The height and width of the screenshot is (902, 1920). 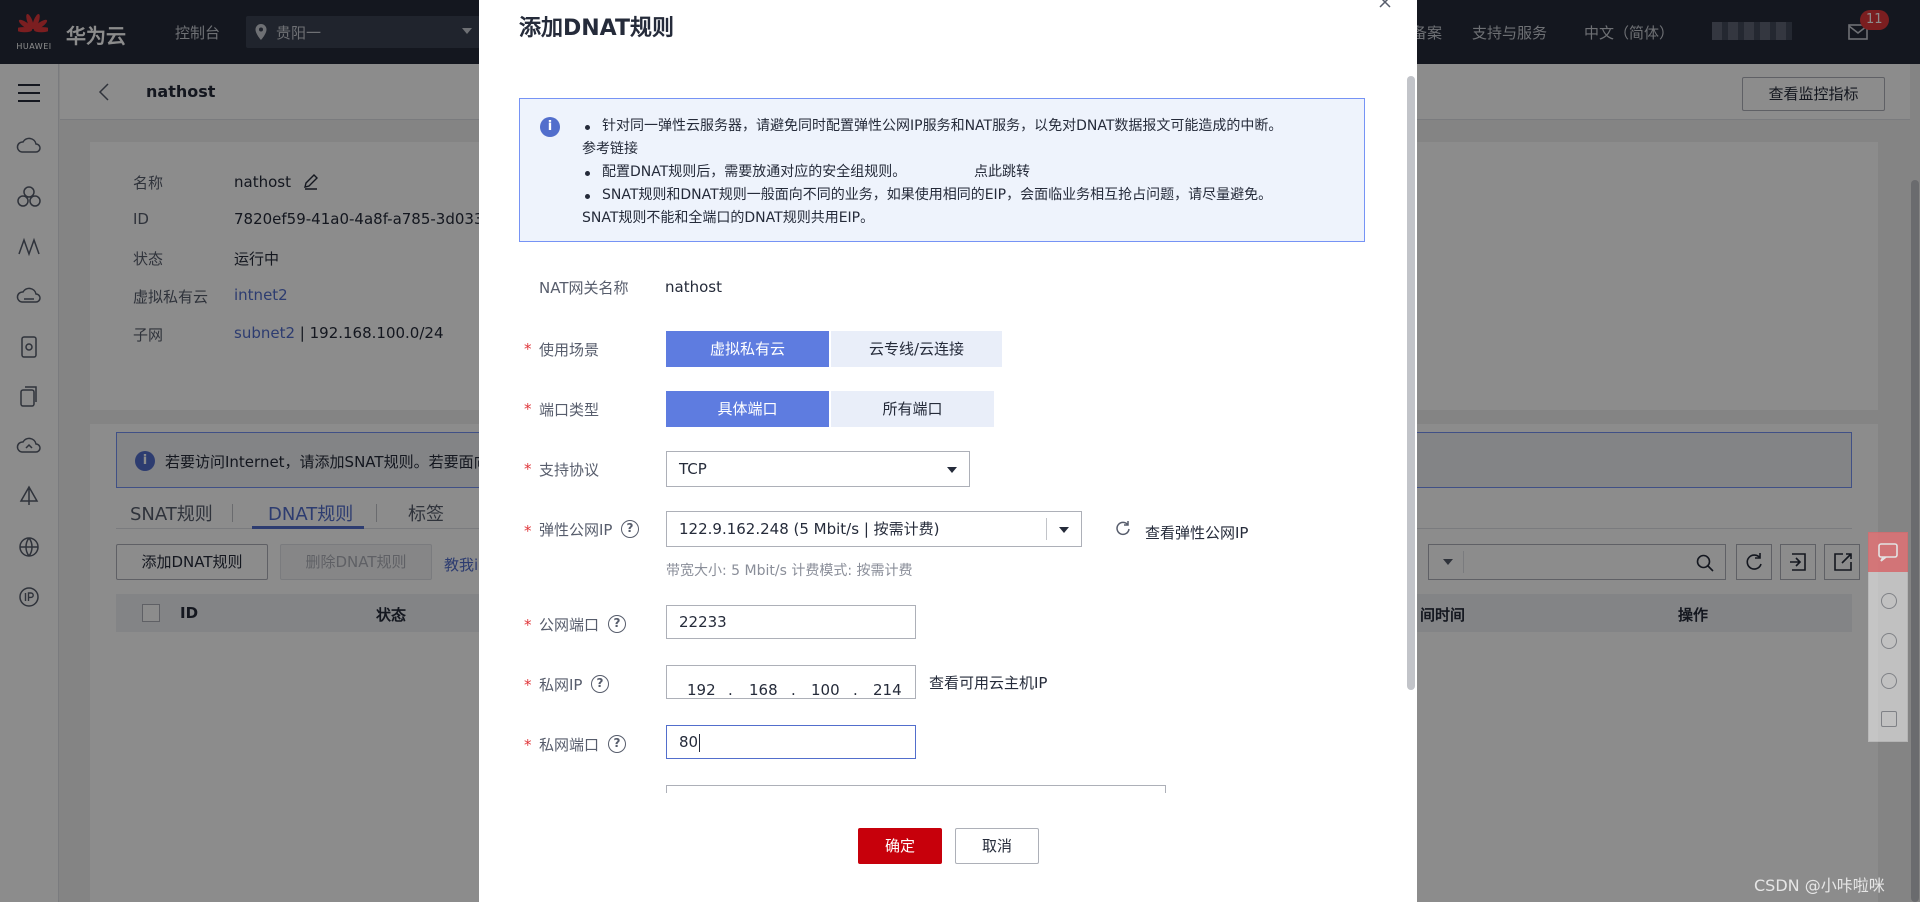 What do you see at coordinates (912, 409) in the screenshot?
I see `port-type-all-option: 所有端口` at bounding box center [912, 409].